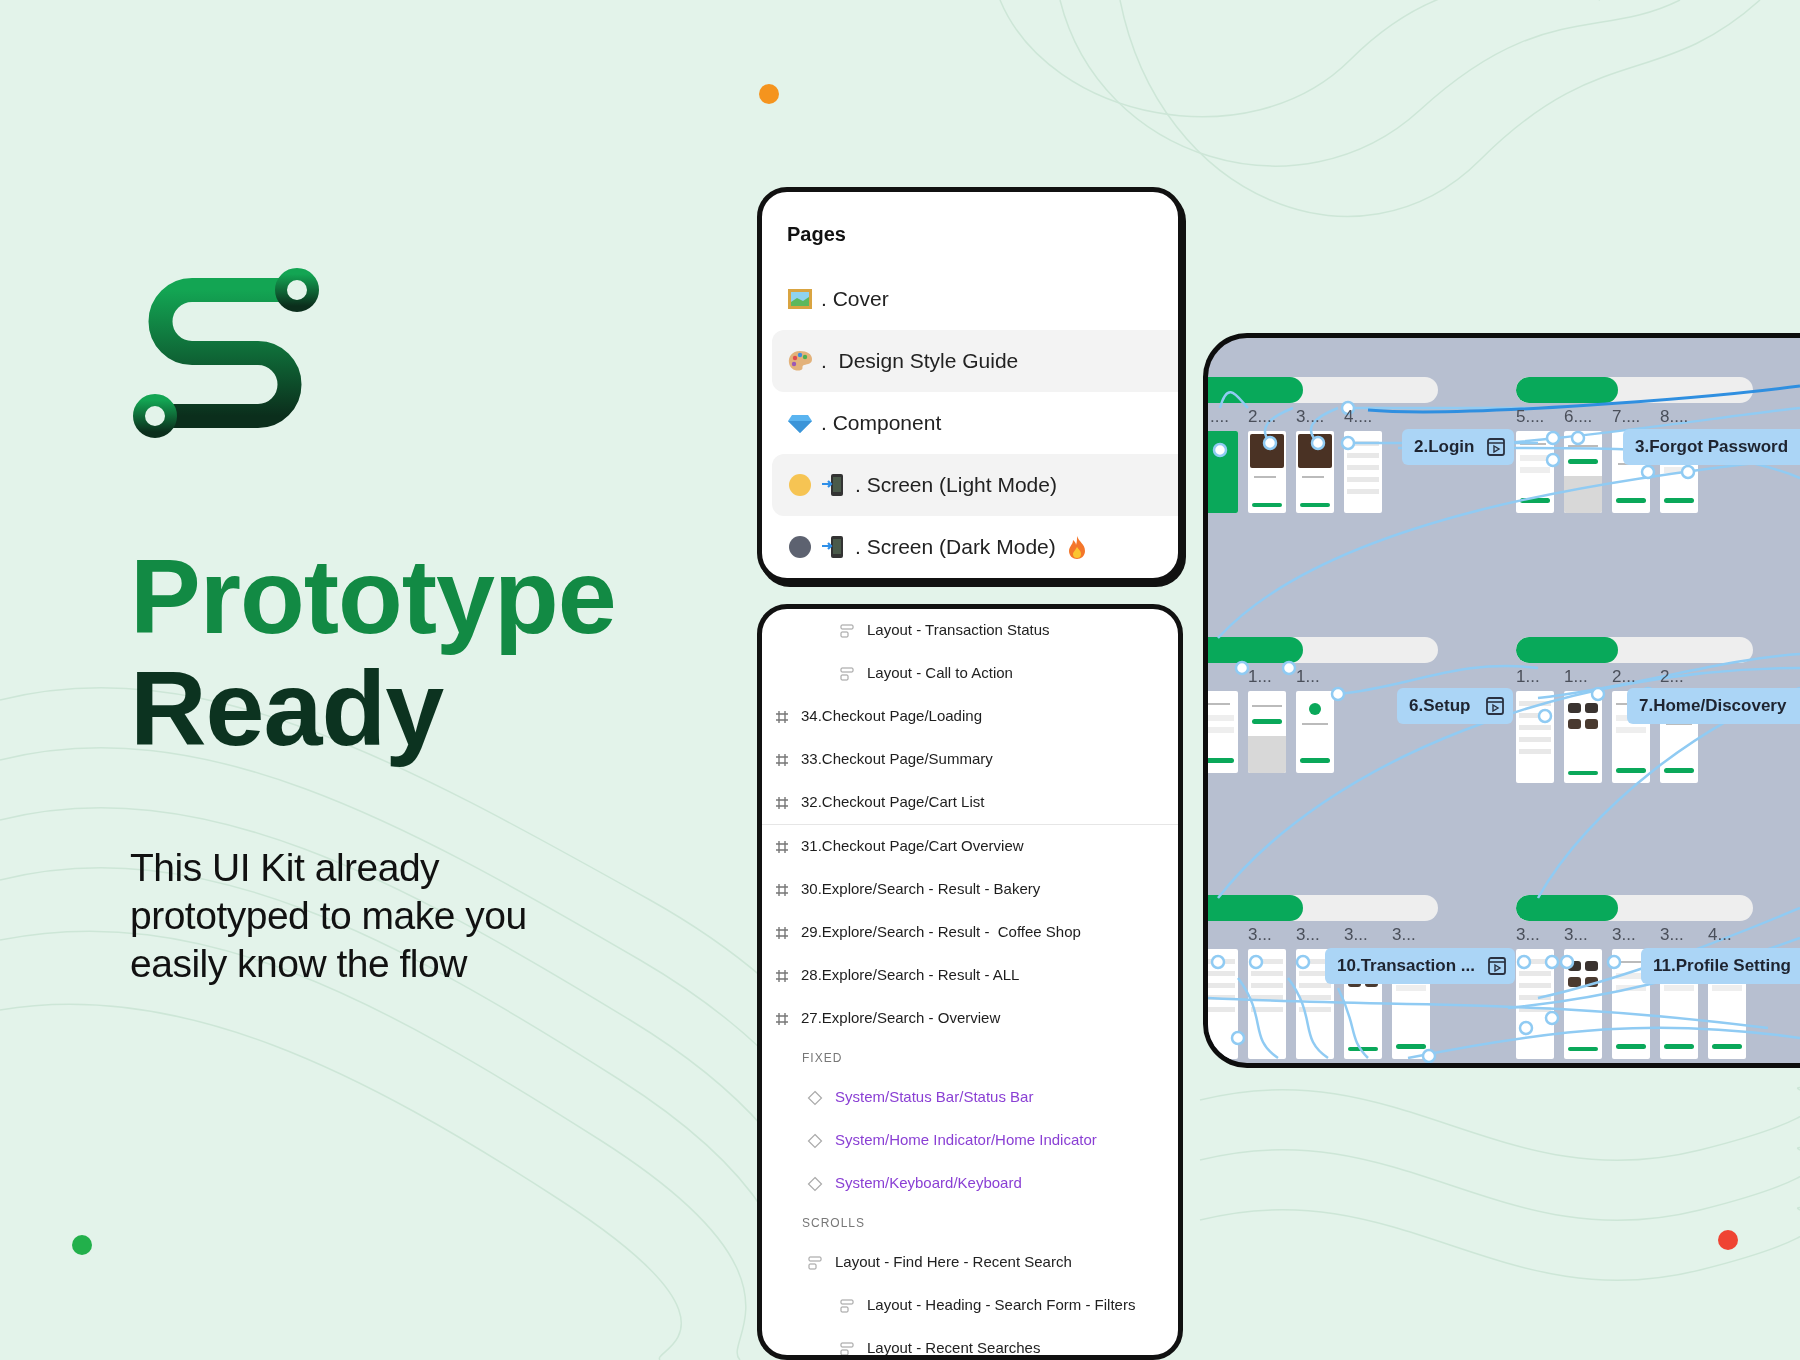  I want to click on flow-label: 6.Setup, so click(1455, 706).